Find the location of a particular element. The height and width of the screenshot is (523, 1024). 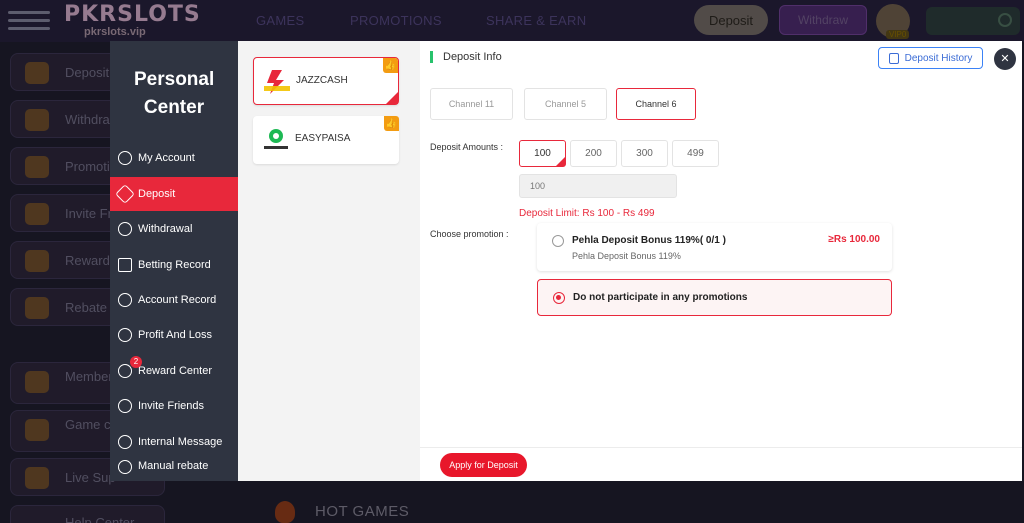

menu-account-record: Account Record is located at coordinates (174, 300).